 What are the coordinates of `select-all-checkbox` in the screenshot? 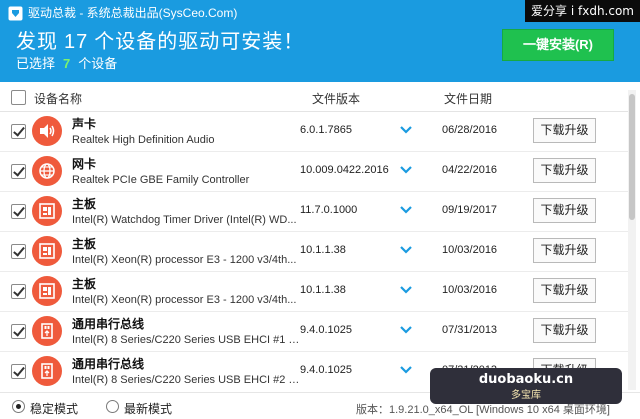 It's located at (18, 97).